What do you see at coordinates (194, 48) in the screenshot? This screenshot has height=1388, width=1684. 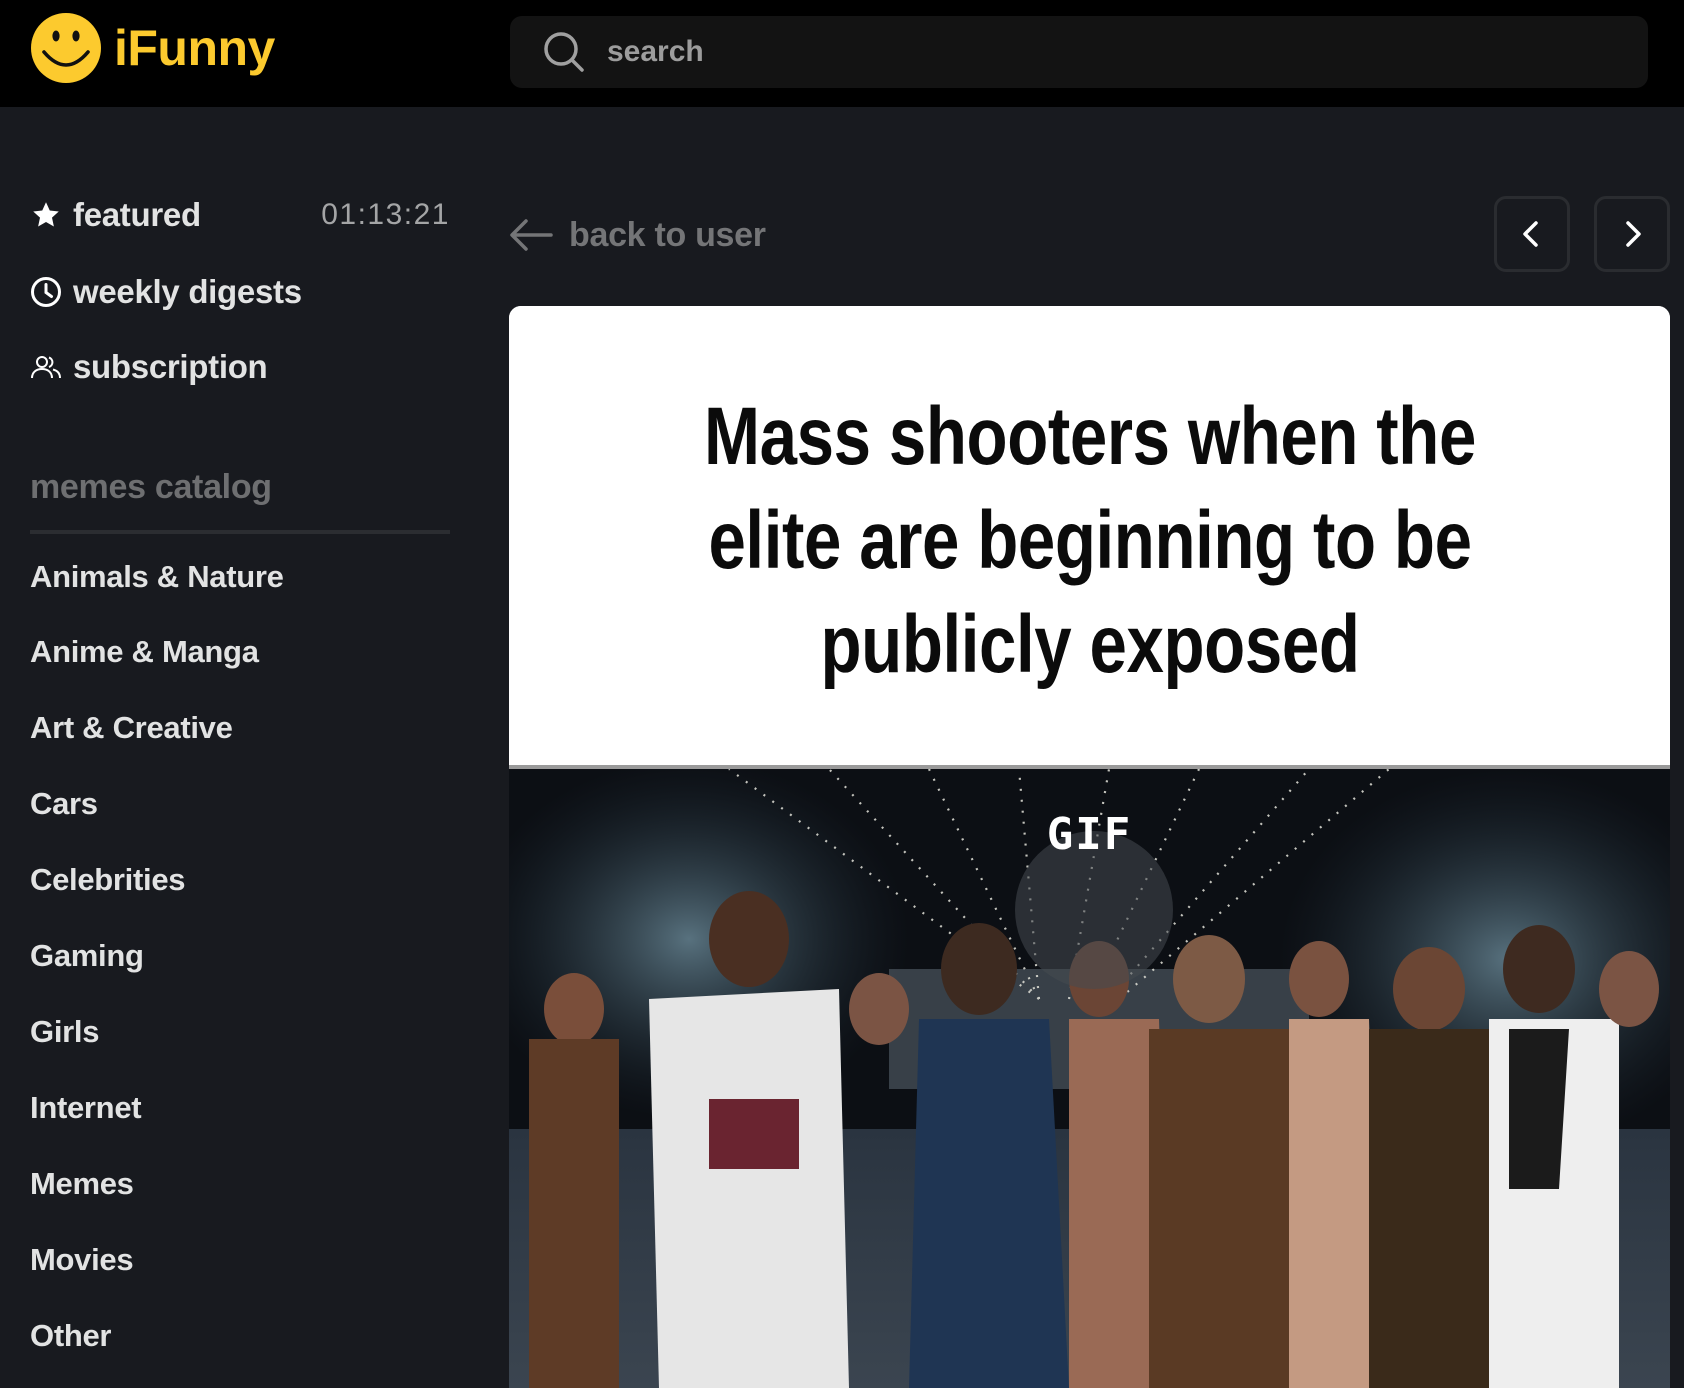 I see `brand-name: iFunny` at bounding box center [194, 48].